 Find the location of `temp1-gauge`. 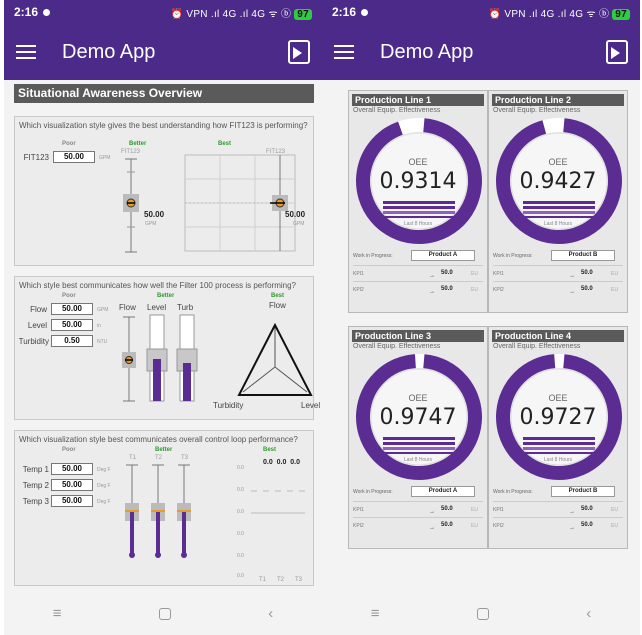

temp1-gauge is located at coordinates (132, 511).